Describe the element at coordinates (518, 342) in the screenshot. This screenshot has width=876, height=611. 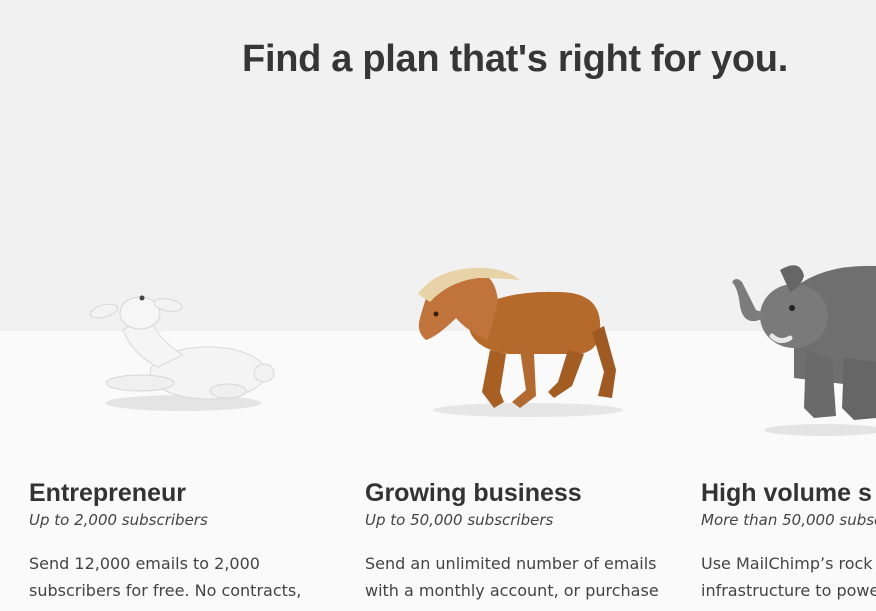
I see `horse-figurine-icon` at that location.